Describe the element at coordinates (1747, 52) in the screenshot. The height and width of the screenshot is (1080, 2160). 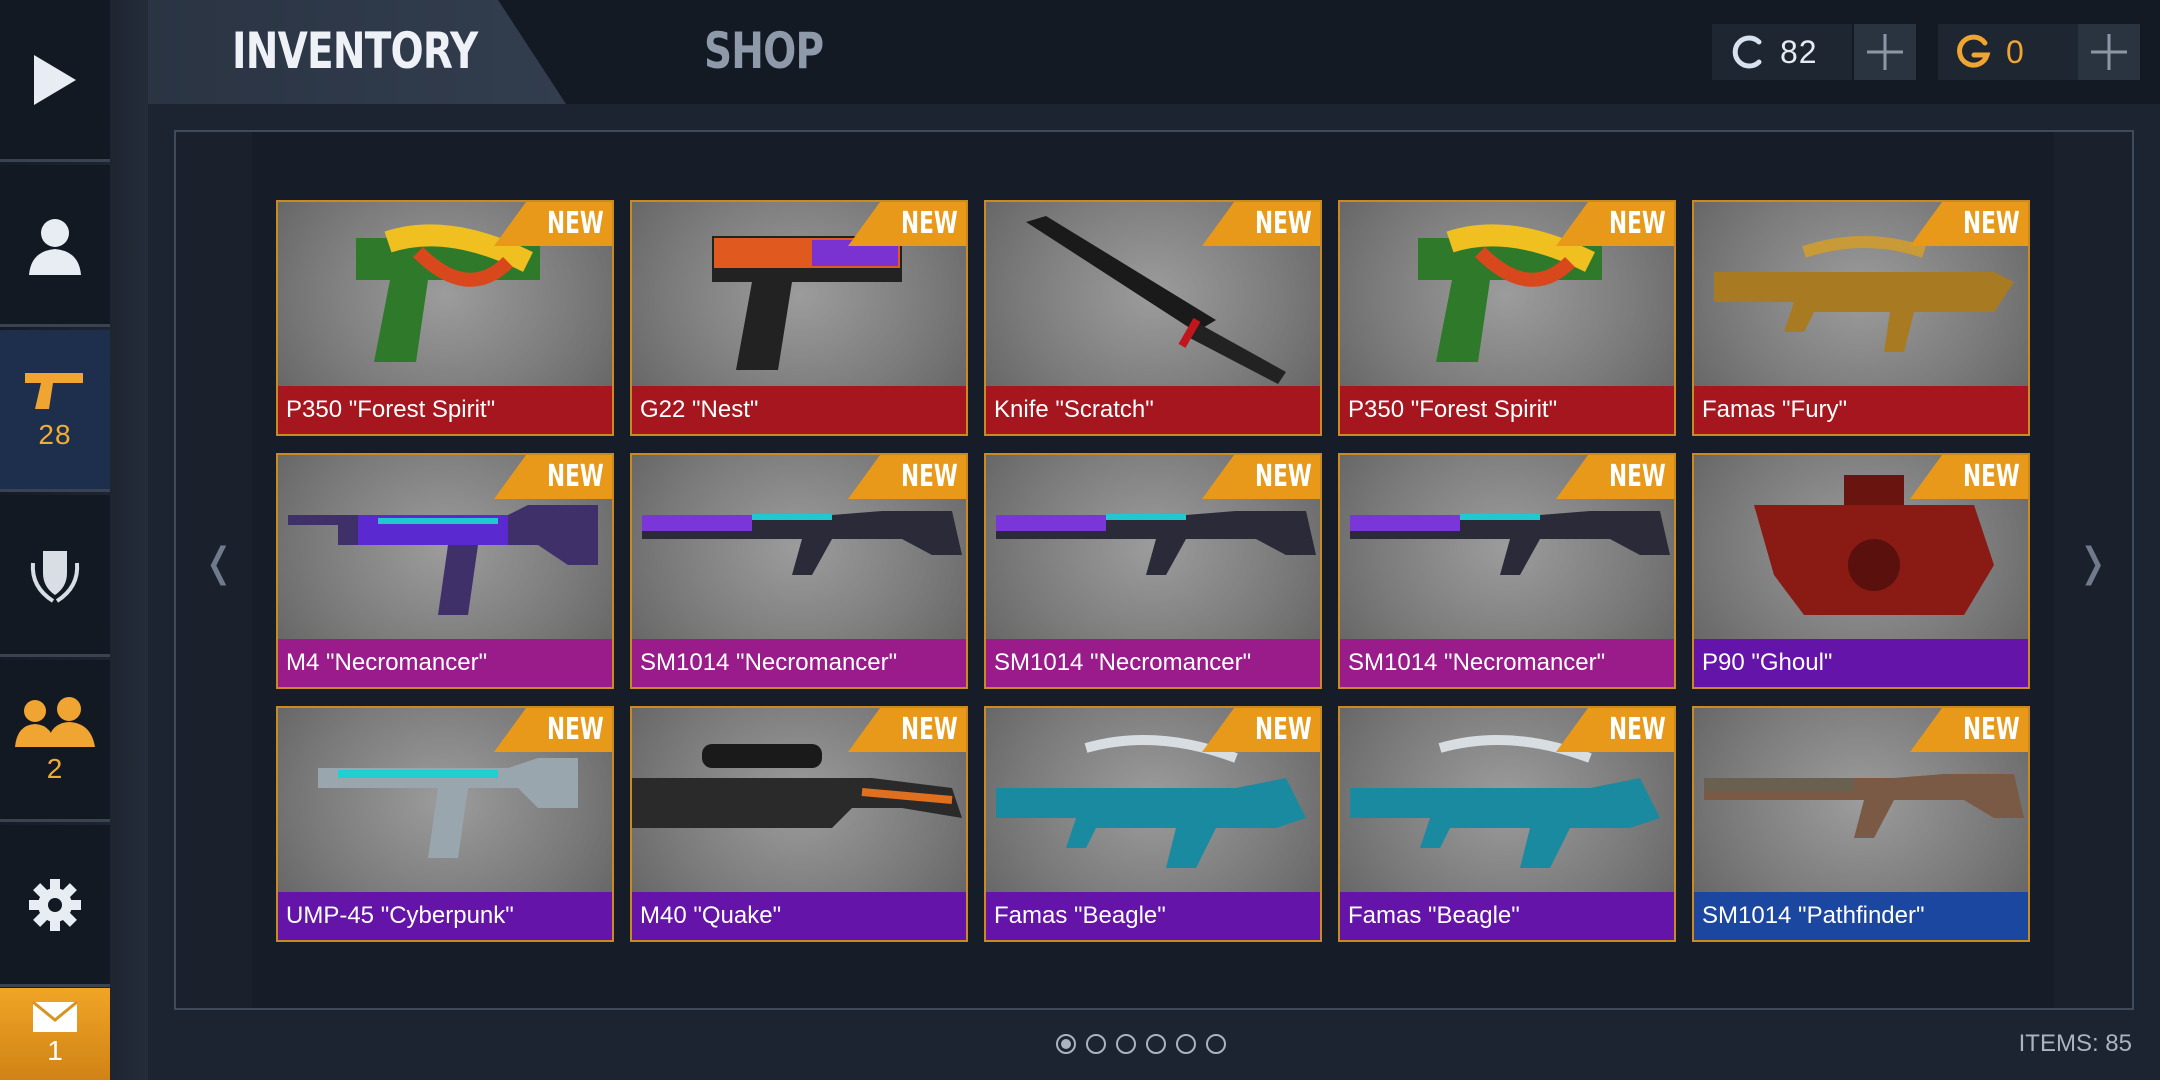
I see `coin-c-icon` at that location.